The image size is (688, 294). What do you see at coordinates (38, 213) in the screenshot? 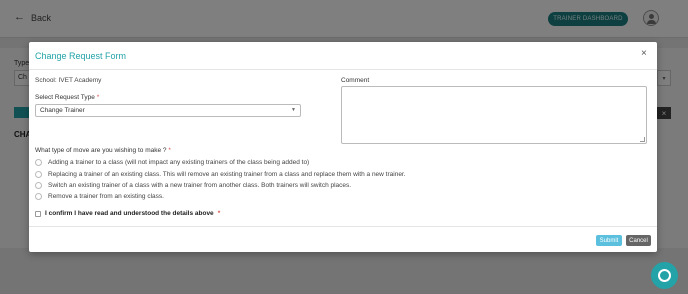
I see `confirm-checkbox` at bounding box center [38, 213].